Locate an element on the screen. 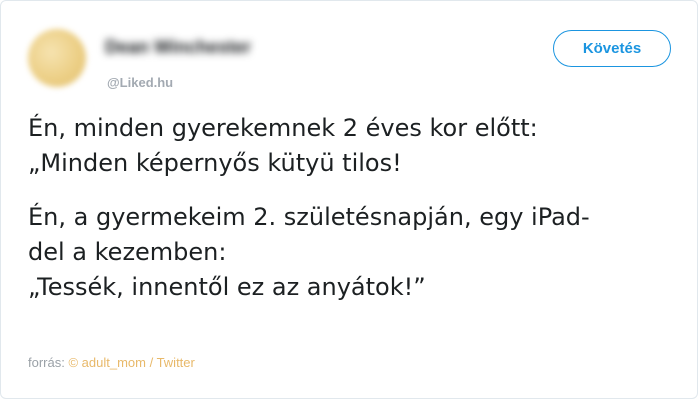 The image size is (700, 401). source-line: forrás: © adult_mom / Twitter is located at coordinates (111, 362).